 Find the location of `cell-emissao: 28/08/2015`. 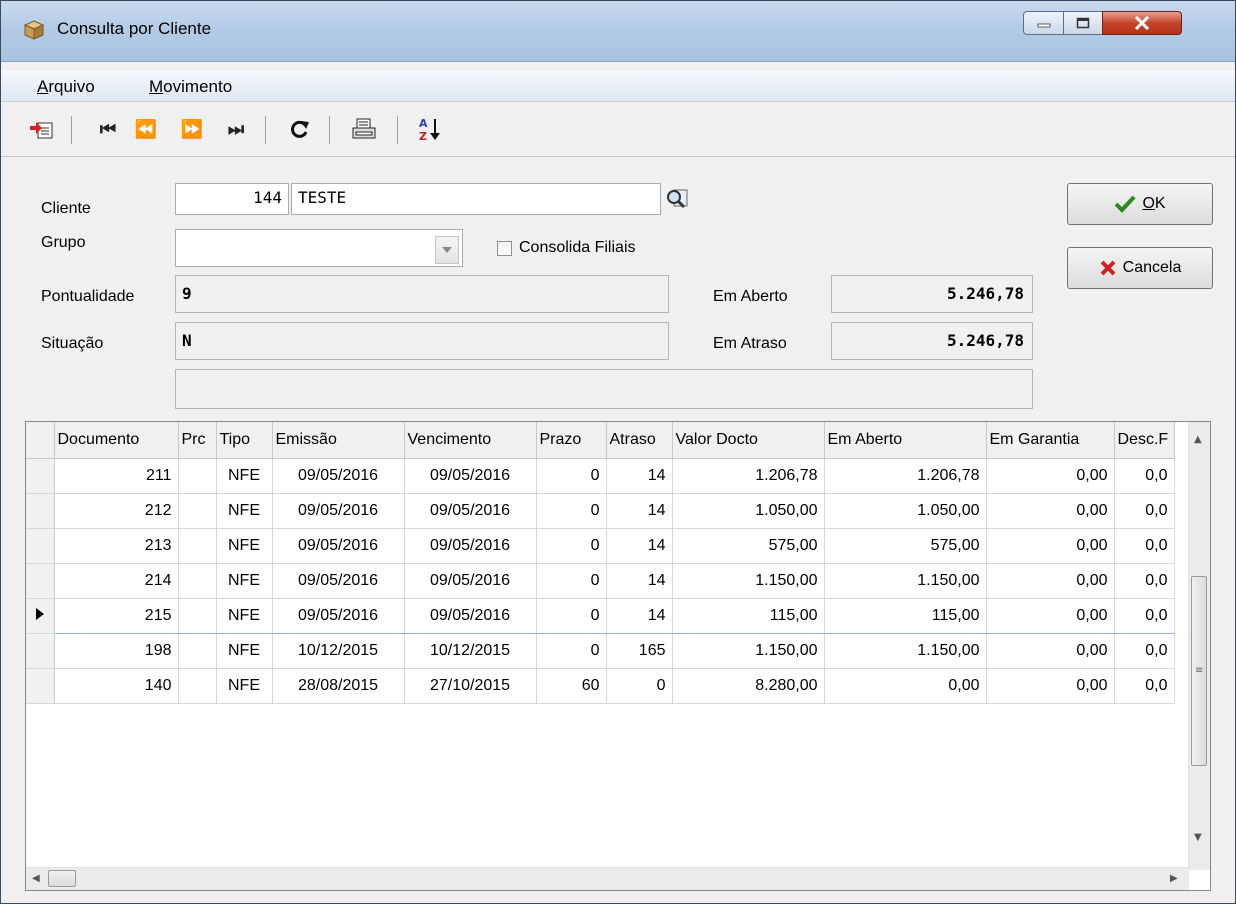

cell-emissao: 28/08/2015 is located at coordinates (338, 686).